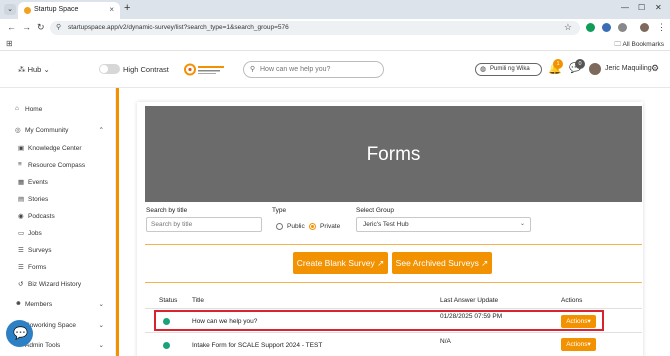 This screenshot has width=670, height=356. What do you see at coordinates (21, 182) in the screenshot?
I see `calendar-icon: ▦` at bounding box center [21, 182].